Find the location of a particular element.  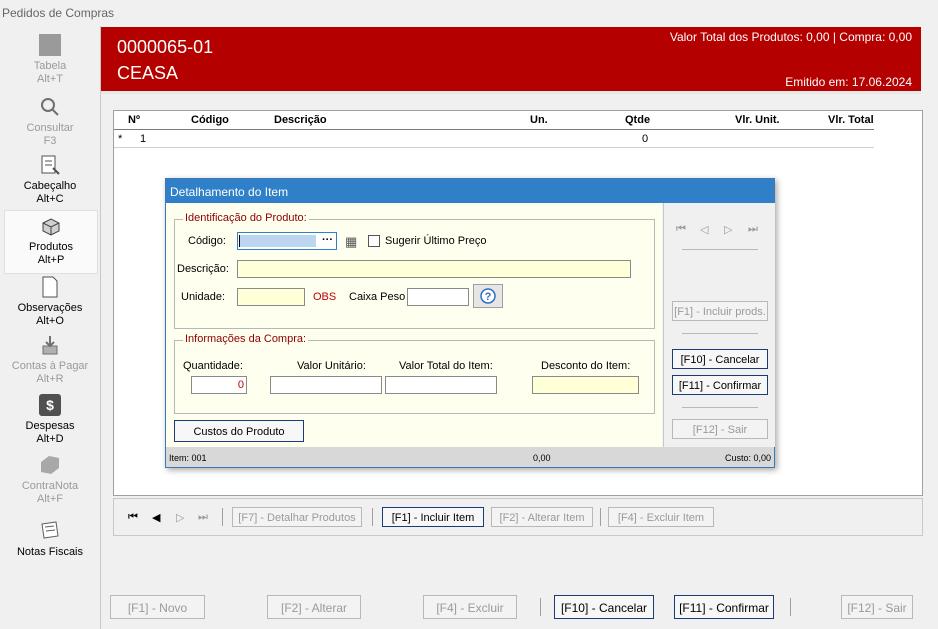

dialog-cancelar-button: [F10] - Cancelar is located at coordinates (720, 359).